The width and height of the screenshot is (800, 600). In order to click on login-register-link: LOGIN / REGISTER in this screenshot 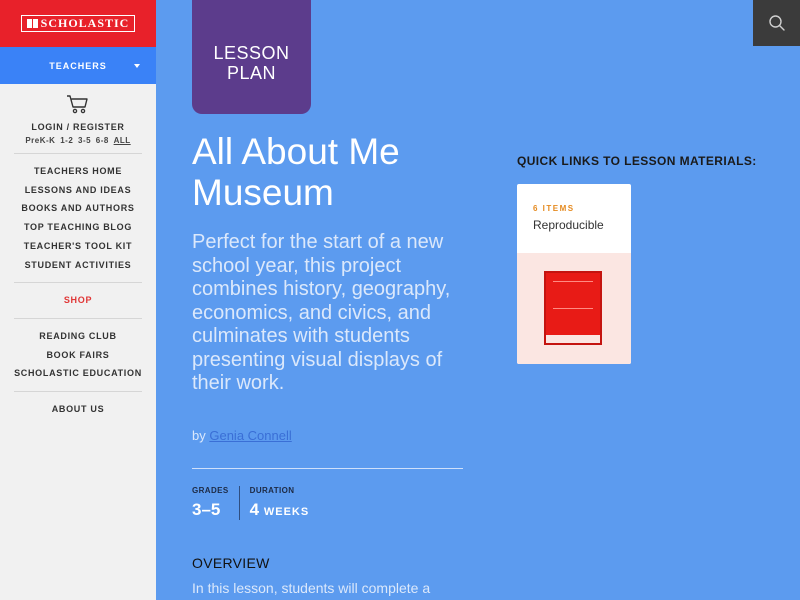, I will do `click(78, 127)`.